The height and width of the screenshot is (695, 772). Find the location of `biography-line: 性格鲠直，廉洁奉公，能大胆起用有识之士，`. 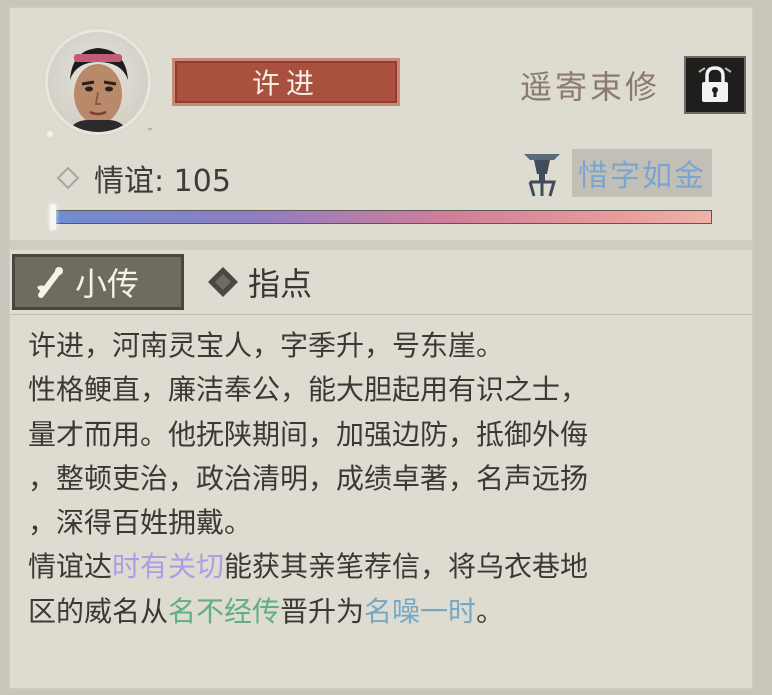

biography-line: 性格鲠直，廉洁奉公，能大胆起用有识之士， is located at coordinates (308, 390).